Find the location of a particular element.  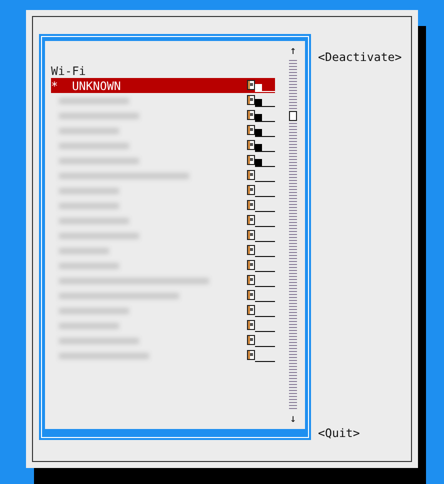

quit-button: <Quit> is located at coordinates (360, 433).